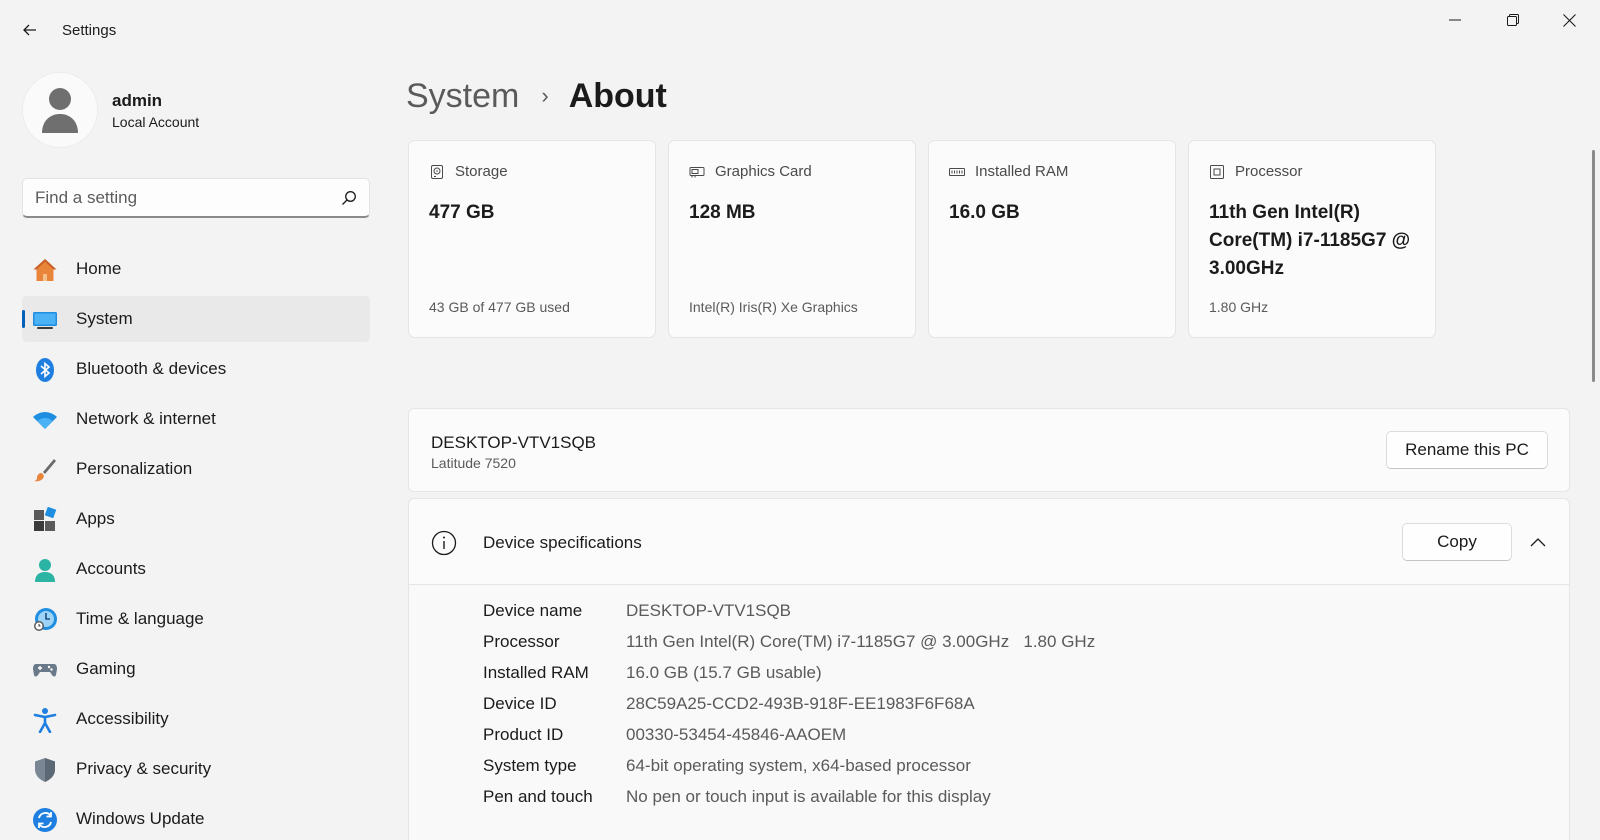 The height and width of the screenshot is (840, 1600). Describe the element at coordinates (1467, 450) in the screenshot. I see `rename-pc-button: Rename this PC` at that location.